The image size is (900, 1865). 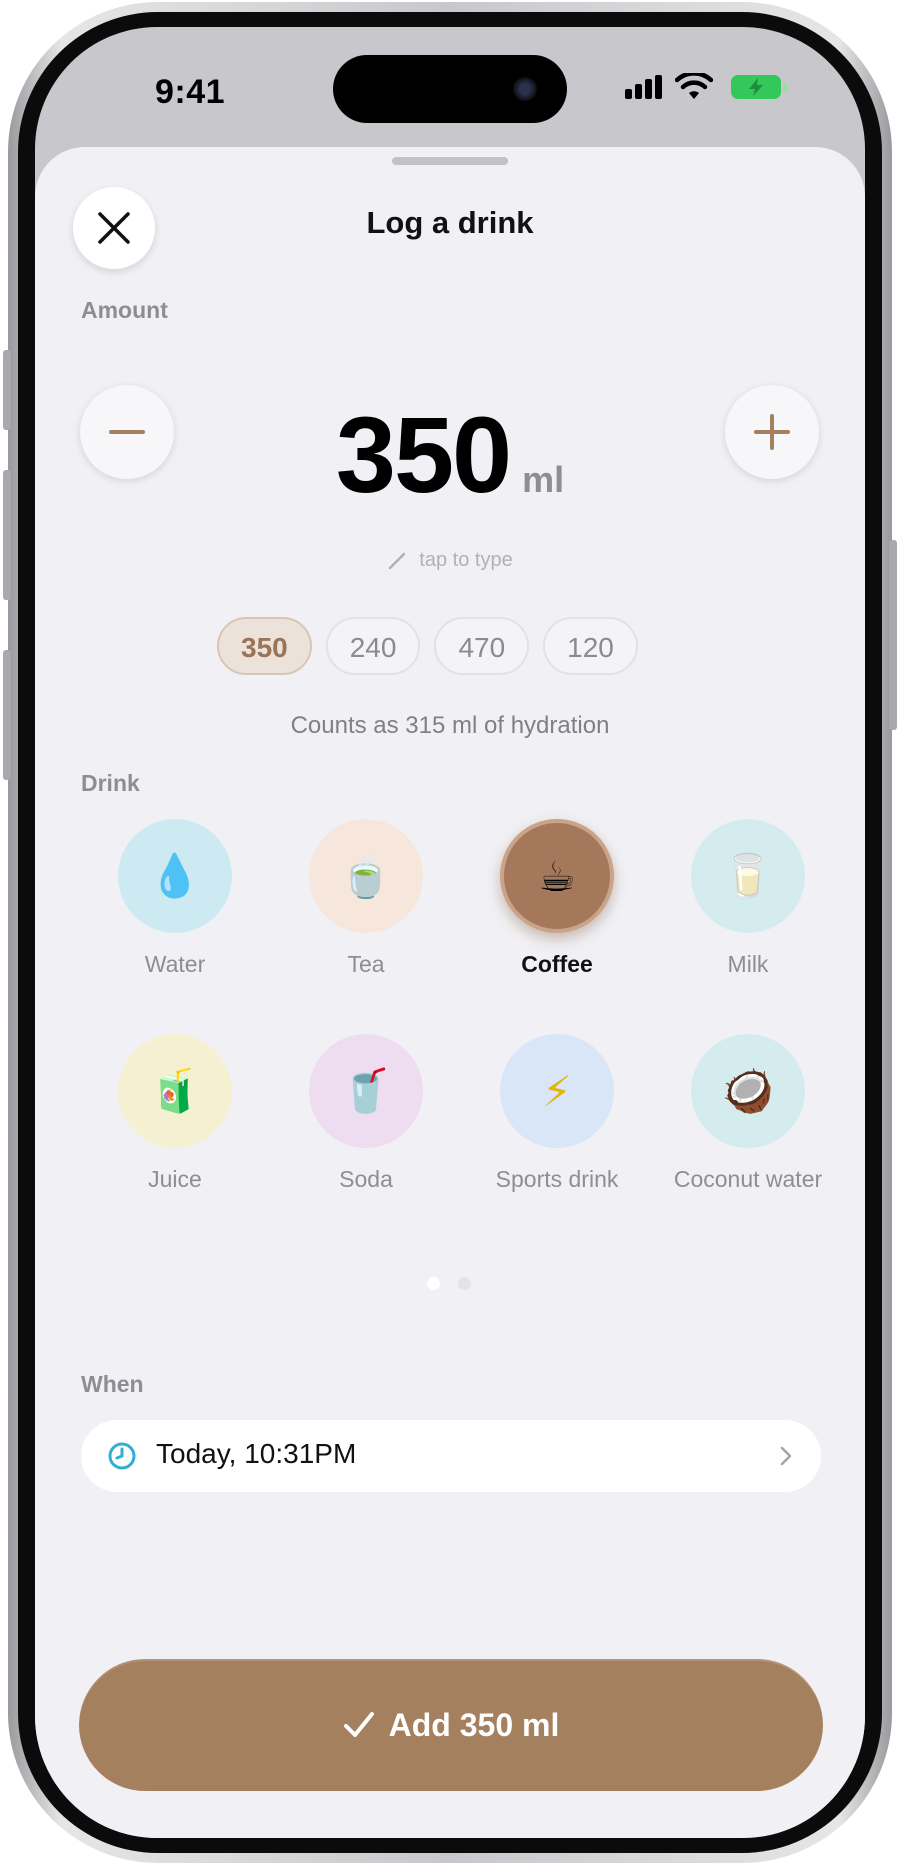 What do you see at coordinates (748, 1179) in the screenshot?
I see `drink-label: Coconut water` at bounding box center [748, 1179].